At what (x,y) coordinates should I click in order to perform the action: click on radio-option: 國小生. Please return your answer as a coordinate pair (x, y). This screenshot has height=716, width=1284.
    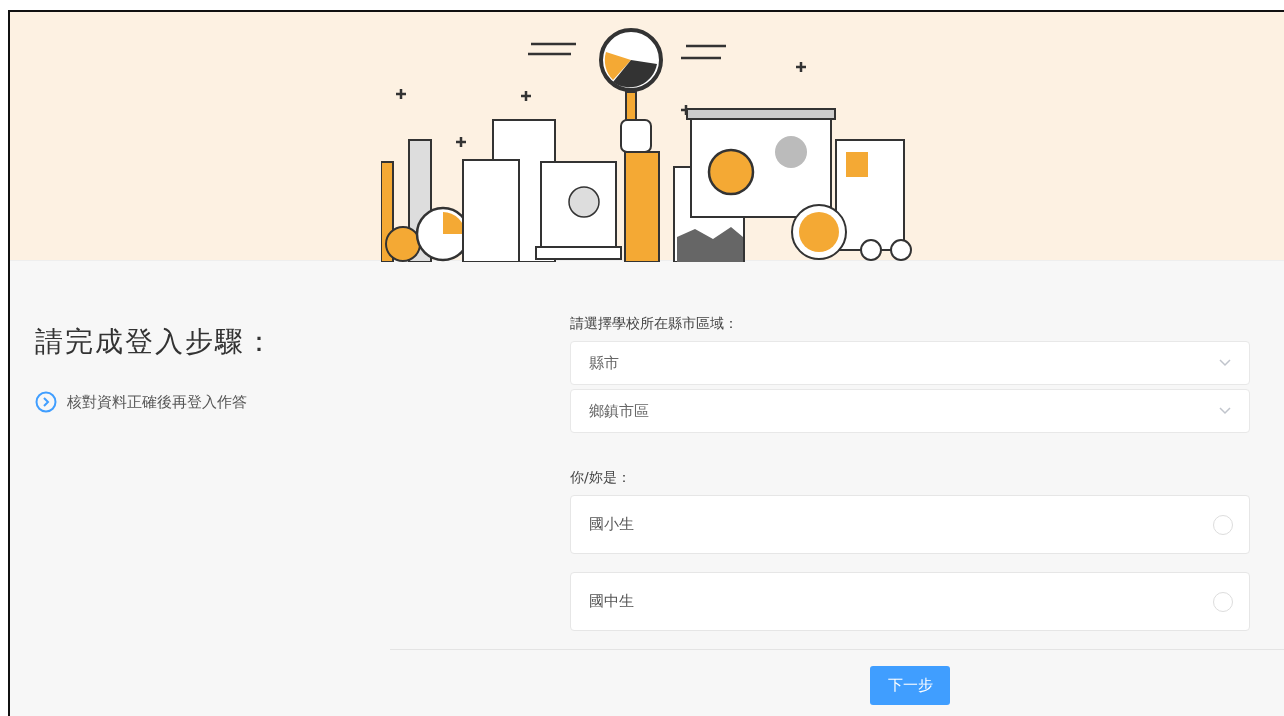
    Looking at the image, I should click on (910, 524).